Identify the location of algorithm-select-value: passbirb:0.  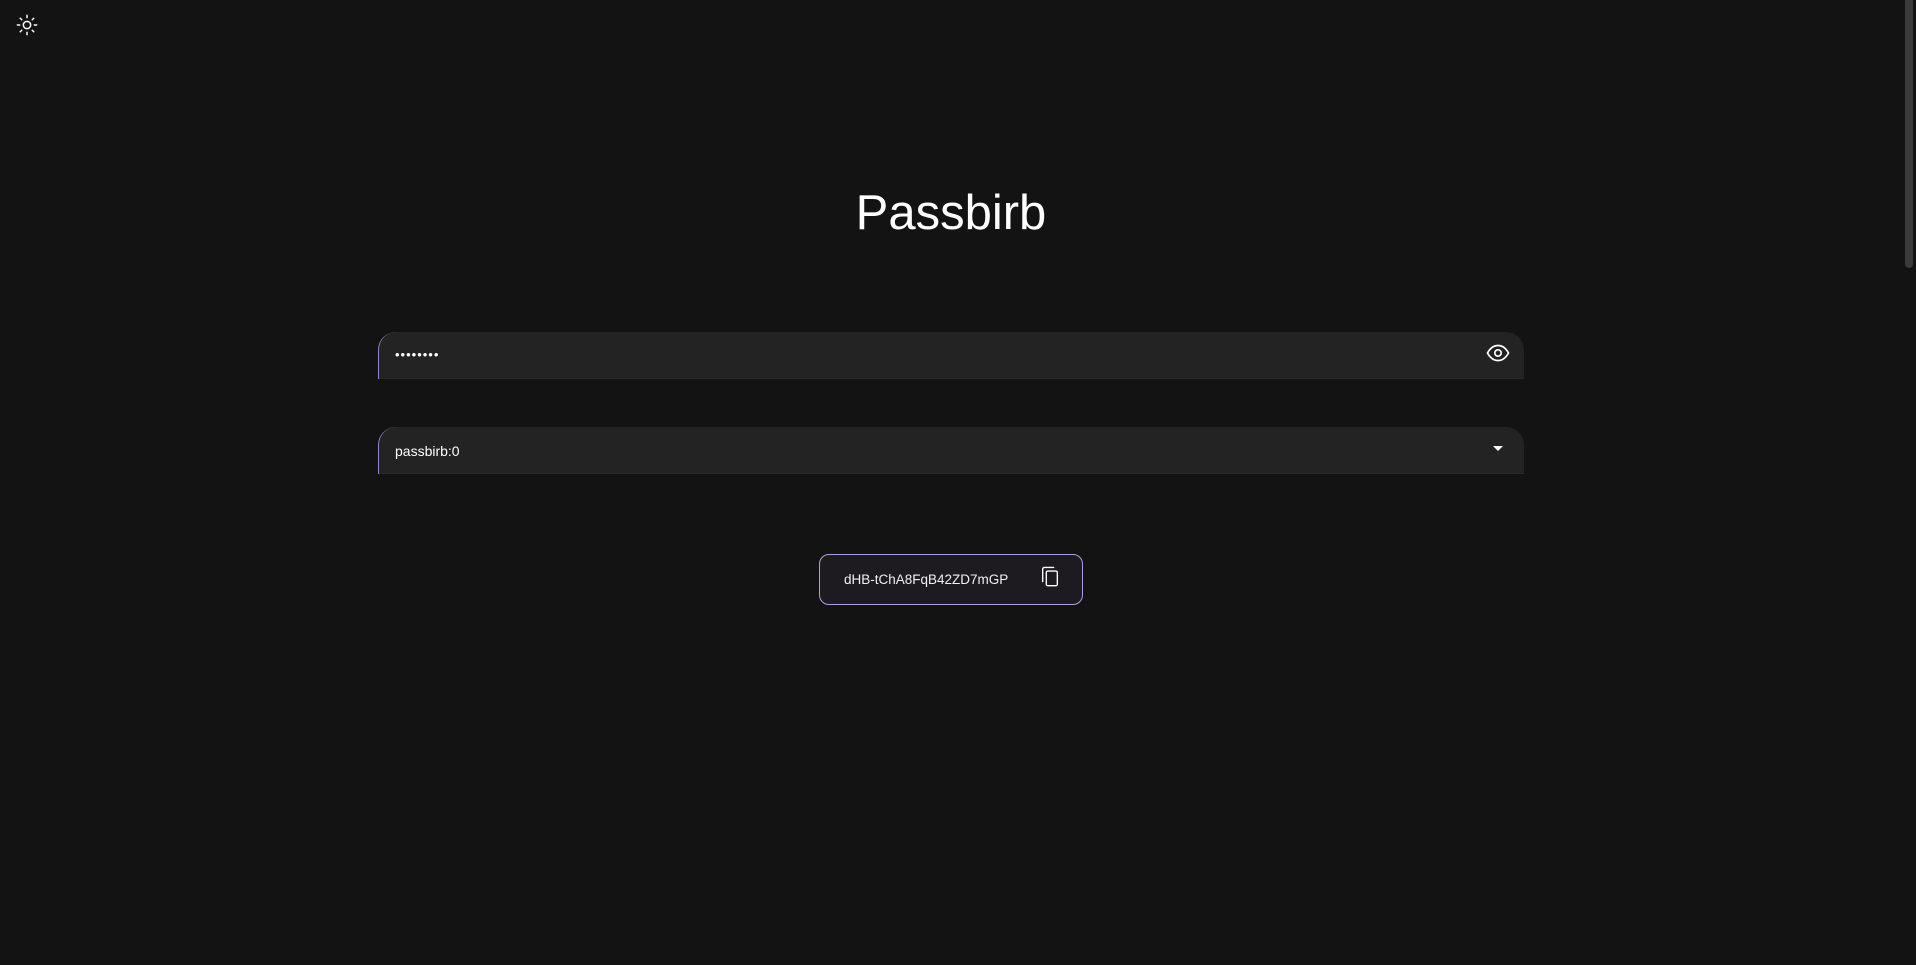
(427, 450).